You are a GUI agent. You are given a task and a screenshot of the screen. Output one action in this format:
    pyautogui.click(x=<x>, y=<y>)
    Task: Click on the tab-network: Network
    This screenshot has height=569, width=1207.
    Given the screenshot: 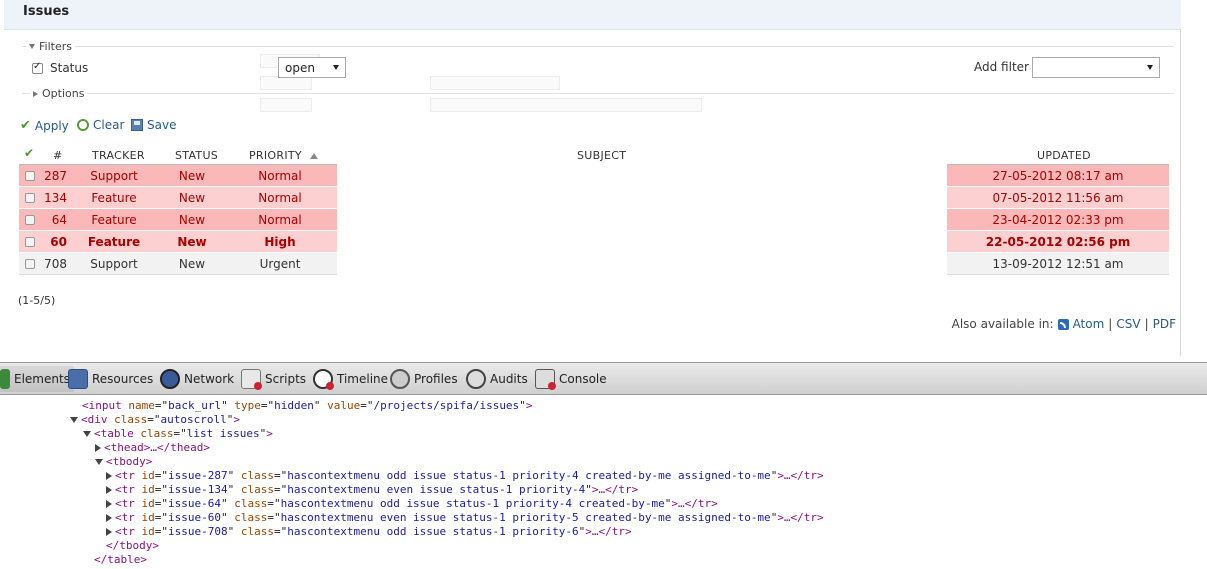 What is the action you would take?
    pyautogui.click(x=197, y=379)
    